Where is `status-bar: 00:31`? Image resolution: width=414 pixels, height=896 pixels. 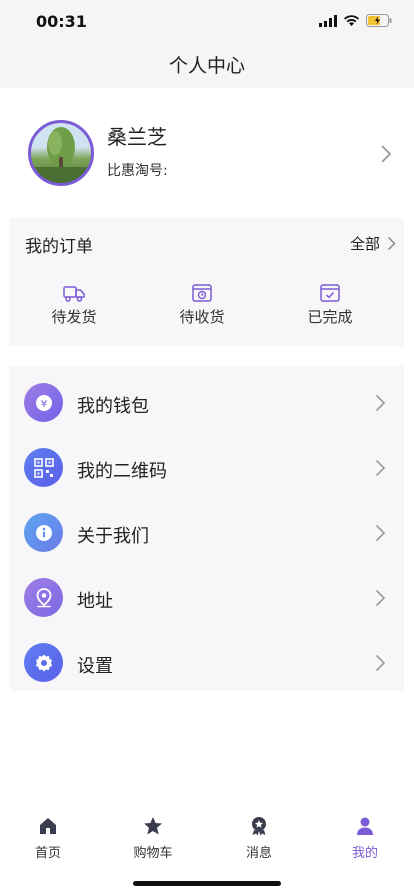 status-bar: 00:31 is located at coordinates (207, 22).